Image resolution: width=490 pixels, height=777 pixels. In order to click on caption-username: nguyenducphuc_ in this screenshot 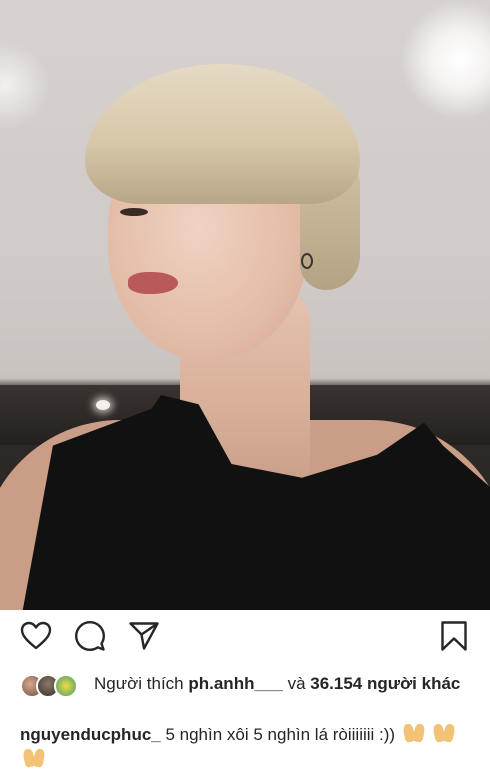, I will do `click(90, 734)`.